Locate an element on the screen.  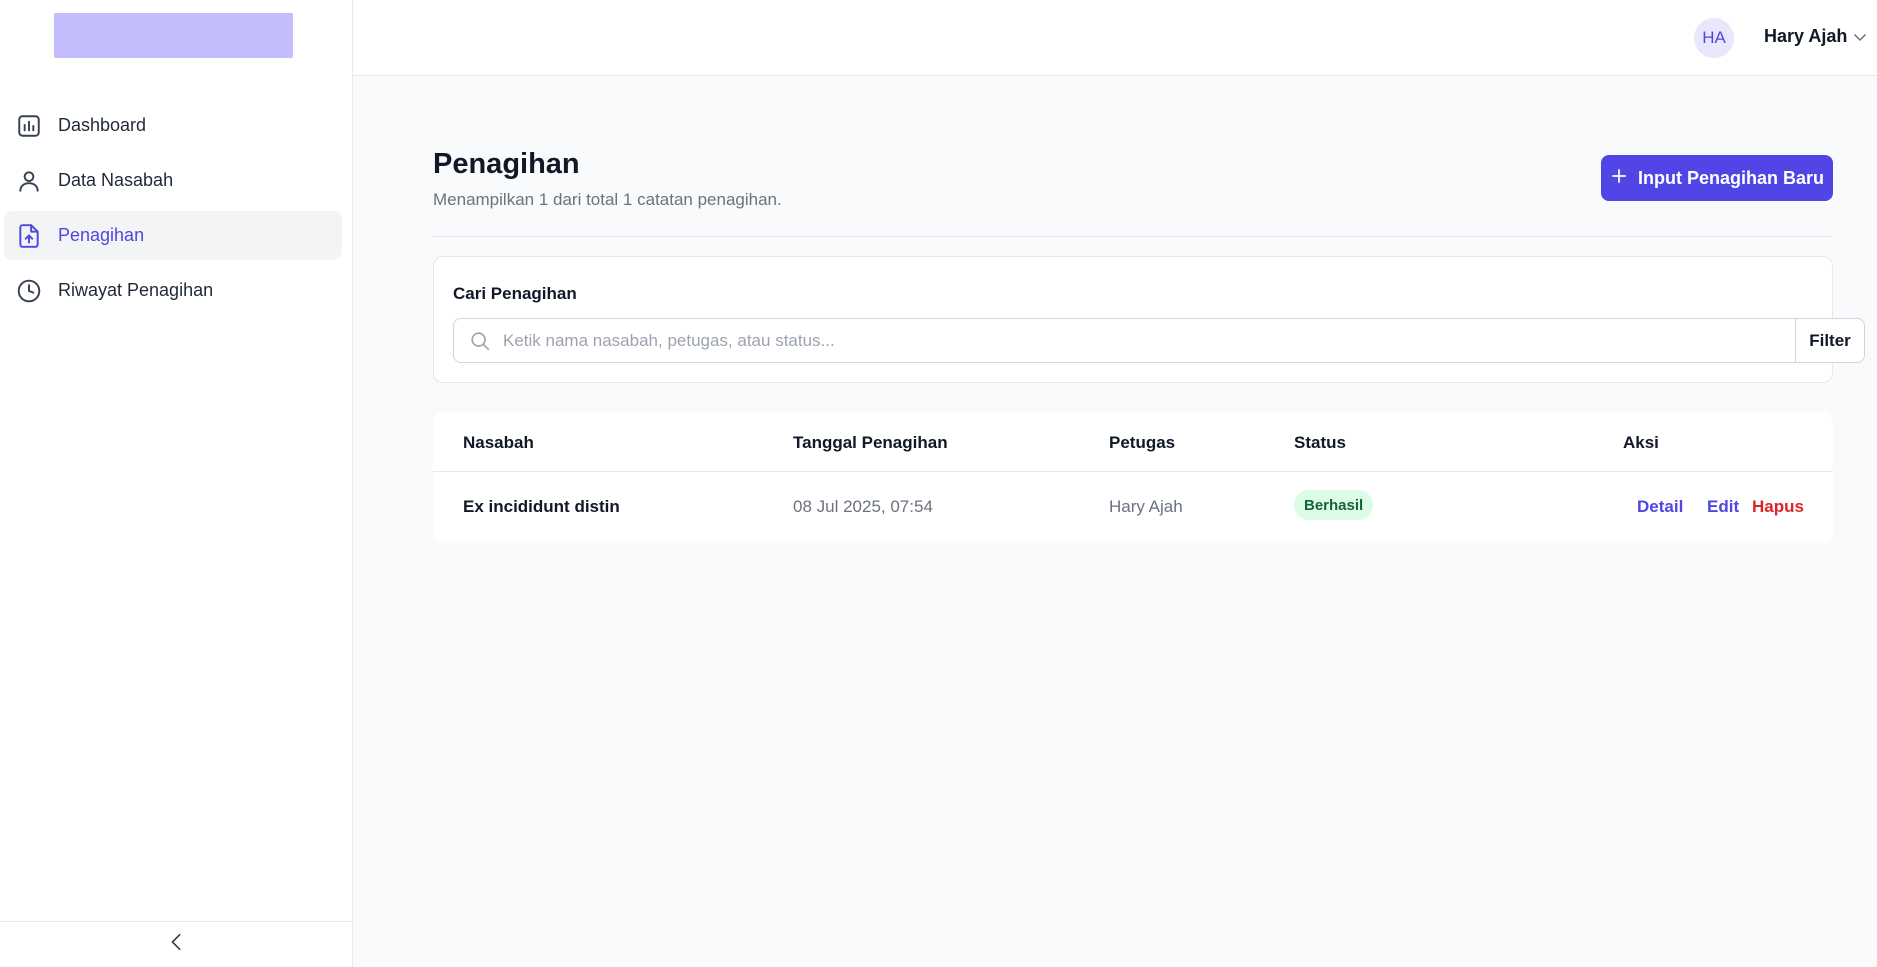
chevron-left-icon is located at coordinates (177, 944).